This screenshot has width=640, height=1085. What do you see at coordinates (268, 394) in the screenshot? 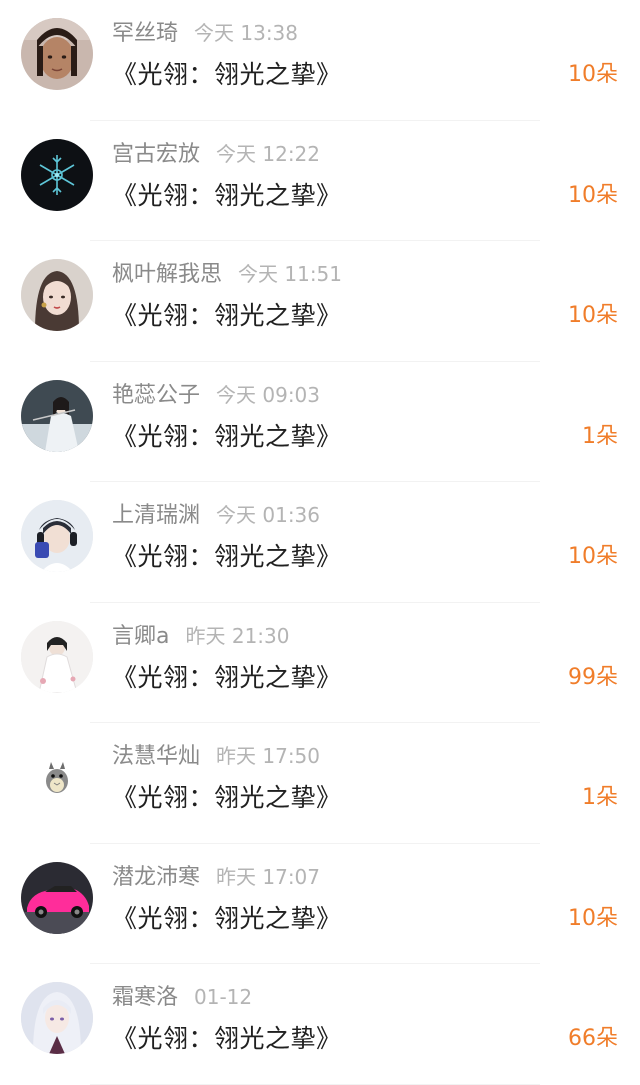
I see `timestamp: 今天 09:03` at bounding box center [268, 394].